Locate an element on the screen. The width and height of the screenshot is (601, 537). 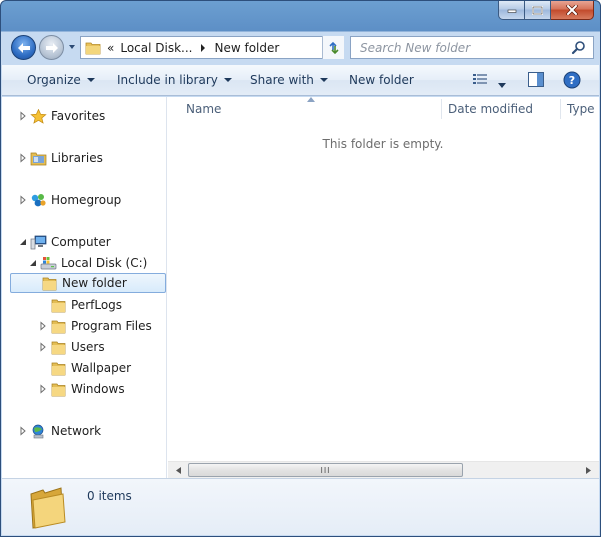
computer-icon is located at coordinates (38, 242).